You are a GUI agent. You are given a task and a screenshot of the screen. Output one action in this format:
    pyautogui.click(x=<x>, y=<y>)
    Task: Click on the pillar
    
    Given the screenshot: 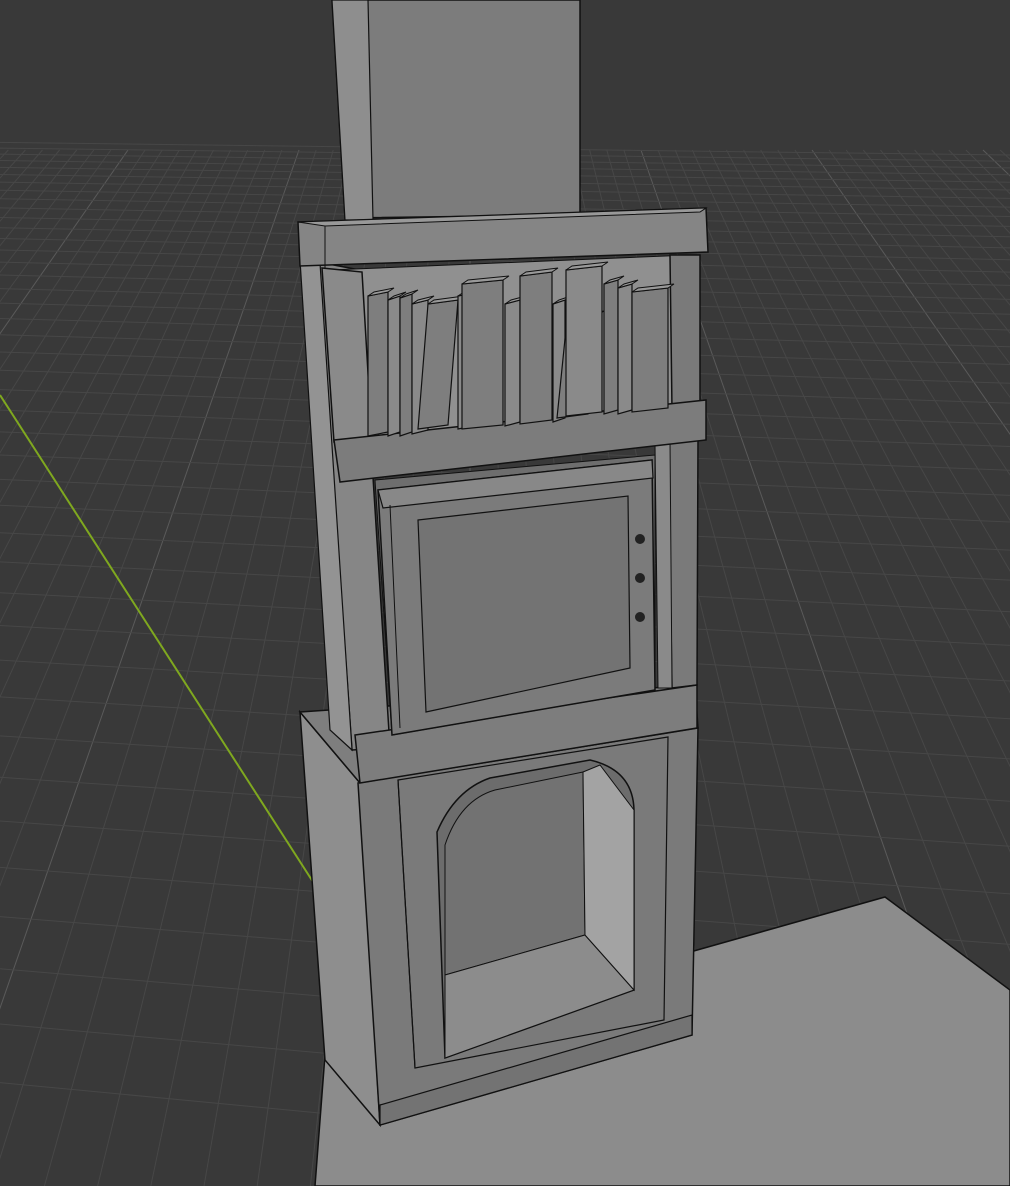 What is the action you would take?
    pyautogui.click(x=456, y=110)
    